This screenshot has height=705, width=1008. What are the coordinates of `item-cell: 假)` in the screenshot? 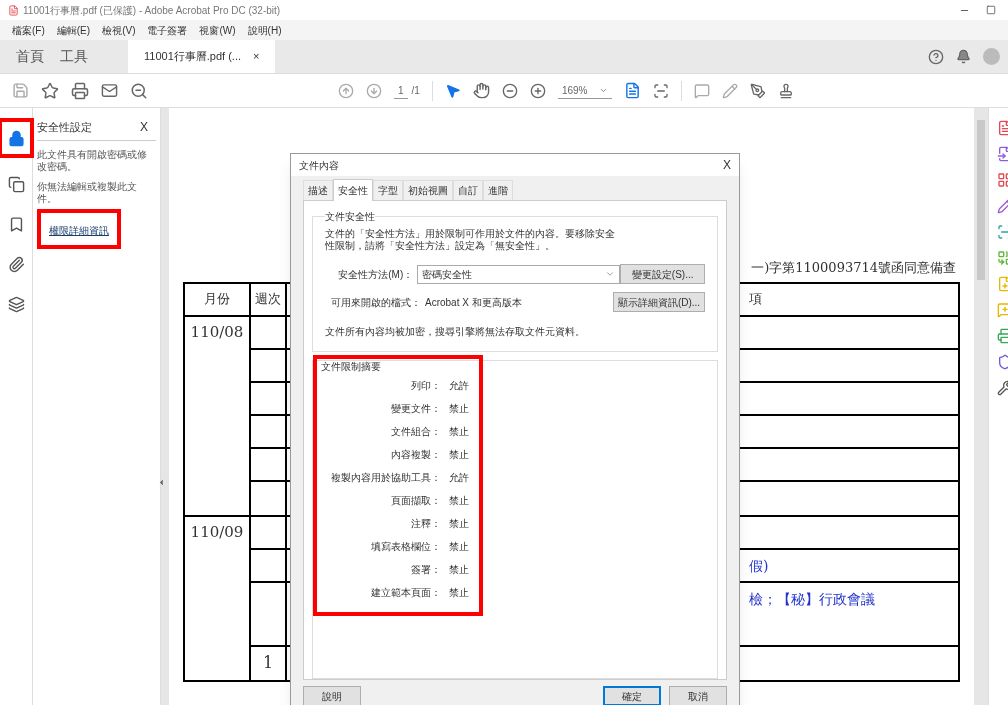 It's located at (759, 565).